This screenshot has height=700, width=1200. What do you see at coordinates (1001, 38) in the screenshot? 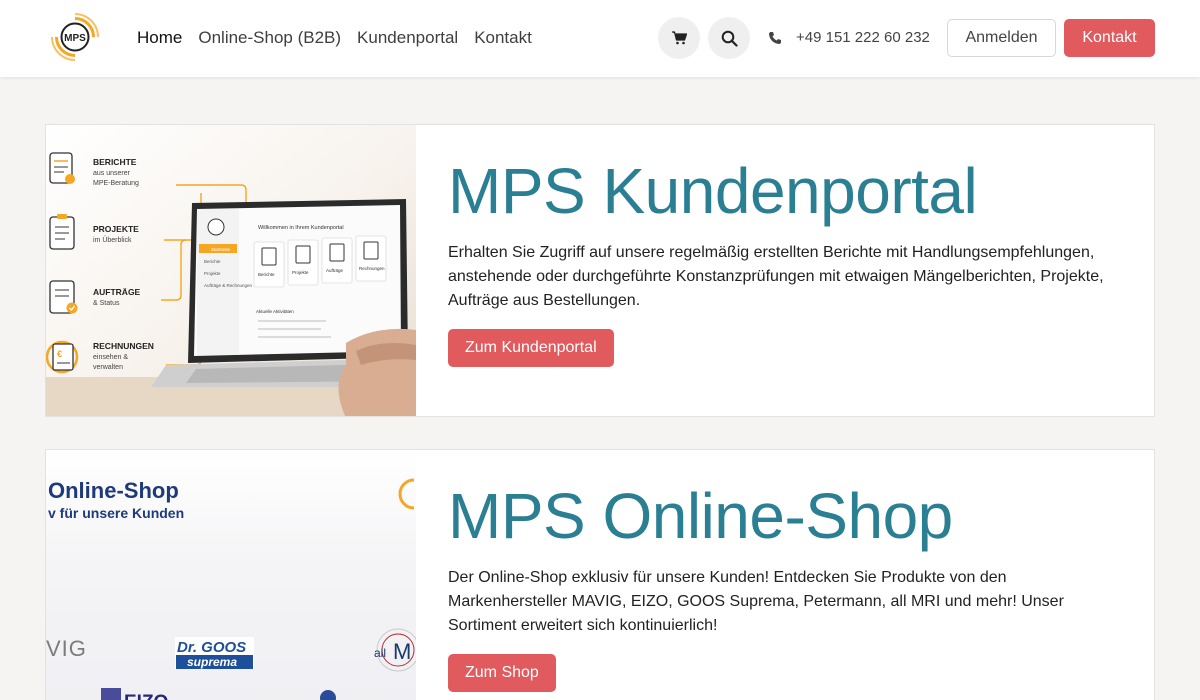
I see `login-button: Anmelden` at bounding box center [1001, 38].